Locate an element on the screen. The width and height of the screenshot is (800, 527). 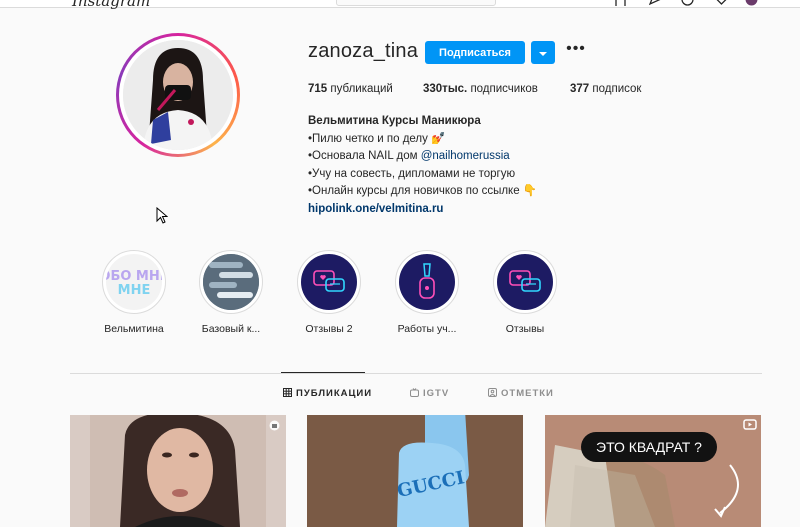
chevron-down-icon is located at coordinates (543, 54).